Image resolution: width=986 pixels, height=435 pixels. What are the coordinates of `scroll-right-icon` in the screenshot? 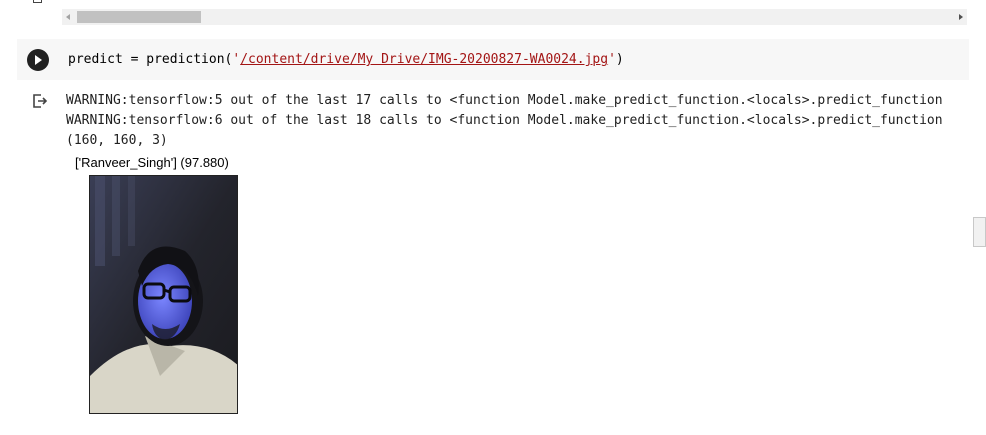 It's located at (961, 17).